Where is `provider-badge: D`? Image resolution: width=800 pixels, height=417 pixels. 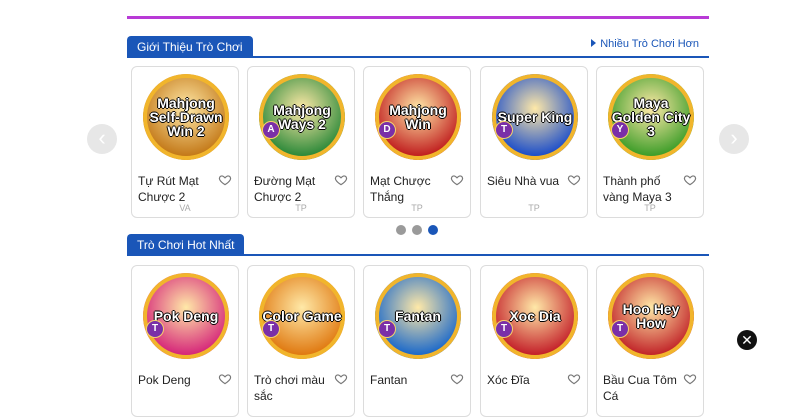
provider-badge: D is located at coordinates (387, 130).